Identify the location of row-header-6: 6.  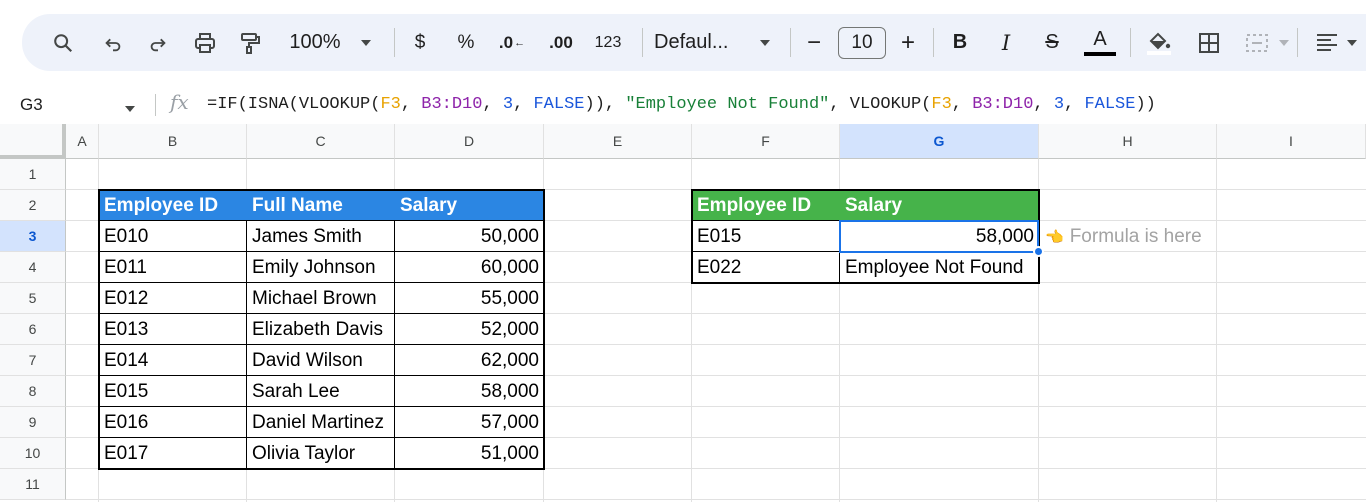
(33, 329).